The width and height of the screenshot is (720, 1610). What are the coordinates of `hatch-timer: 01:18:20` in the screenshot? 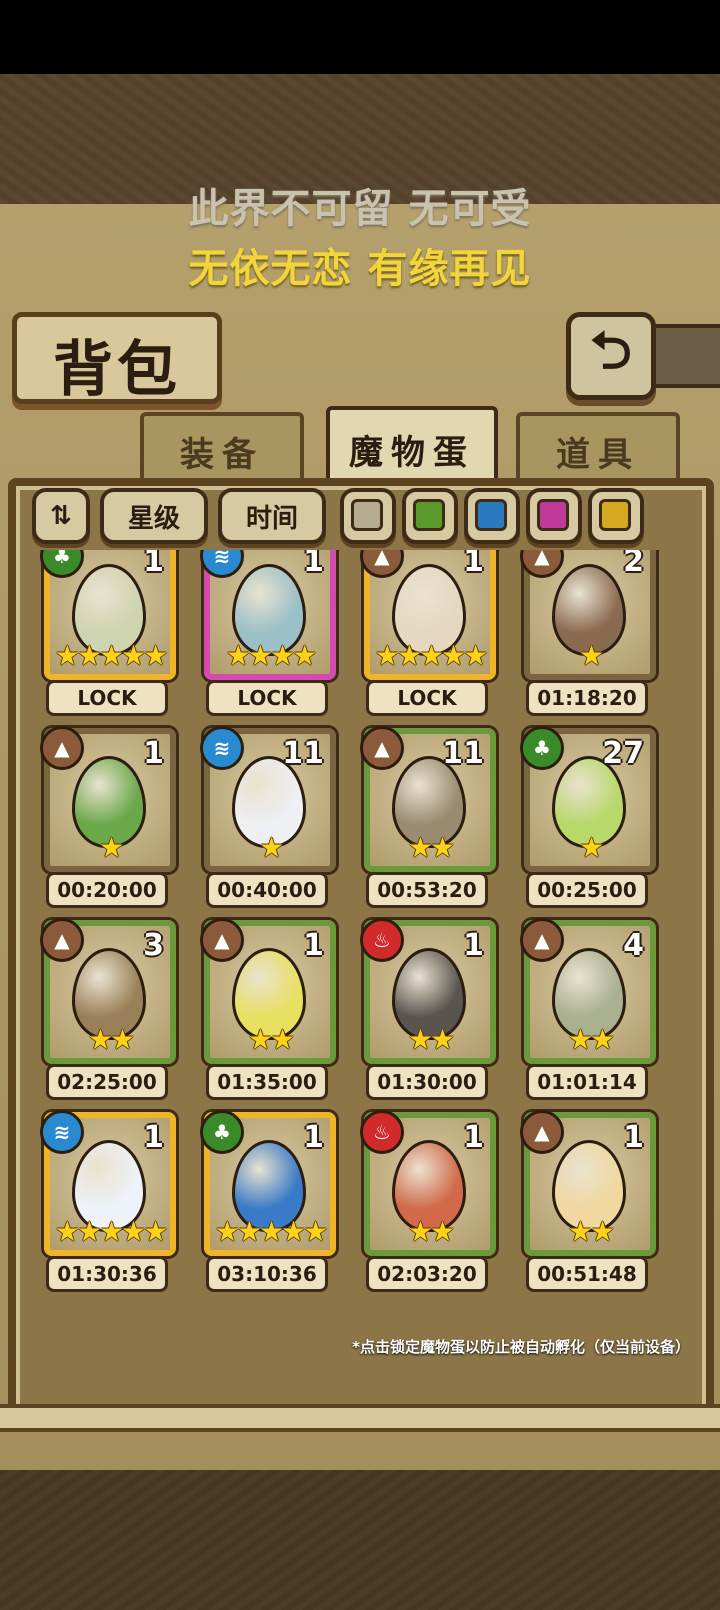 It's located at (587, 698).